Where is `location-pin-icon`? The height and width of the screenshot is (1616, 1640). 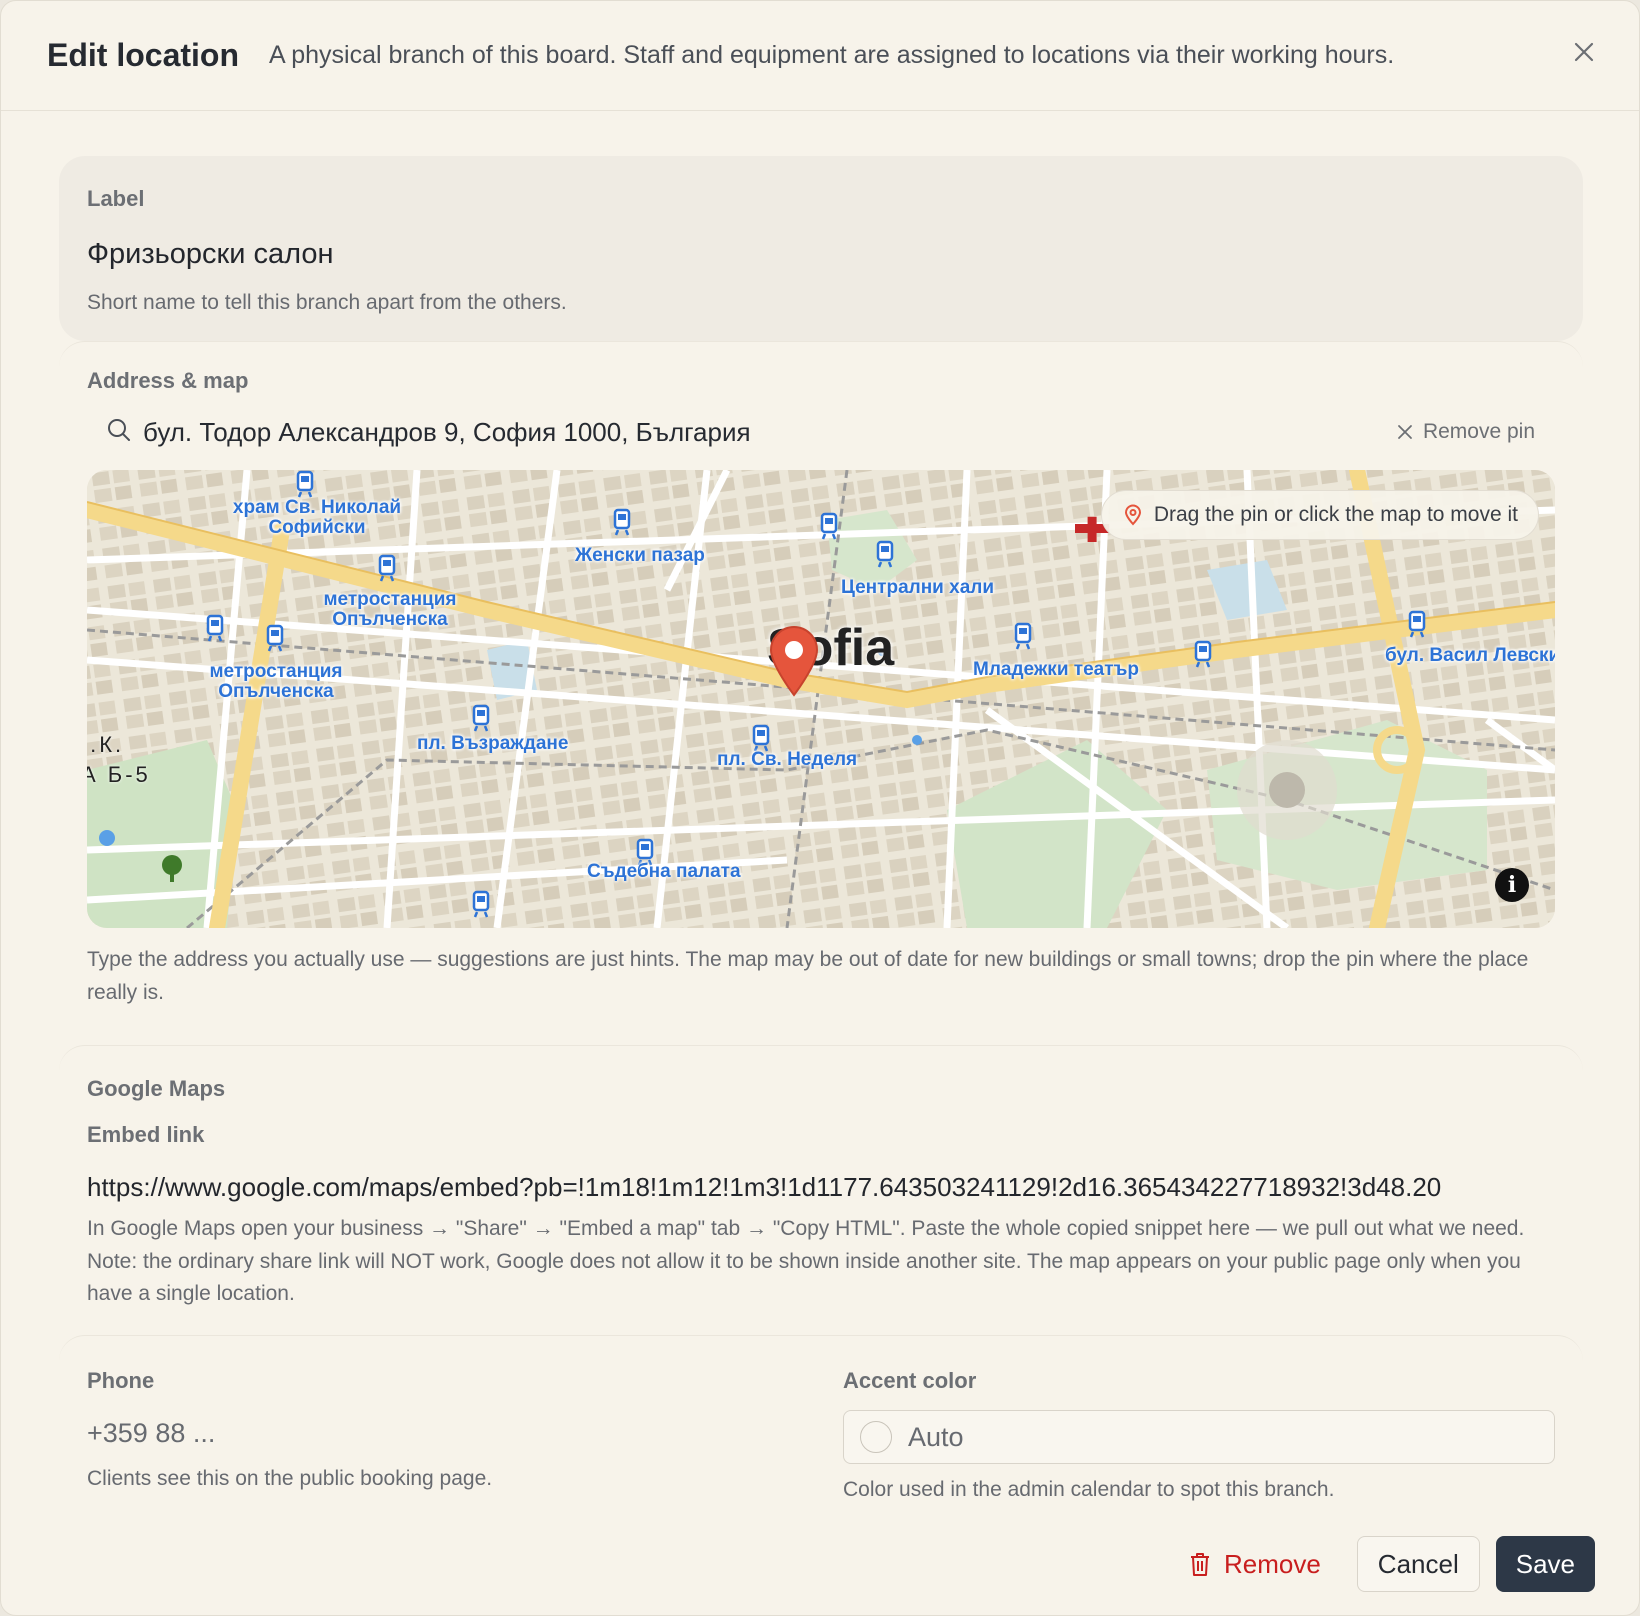
location-pin-icon is located at coordinates (1132, 515).